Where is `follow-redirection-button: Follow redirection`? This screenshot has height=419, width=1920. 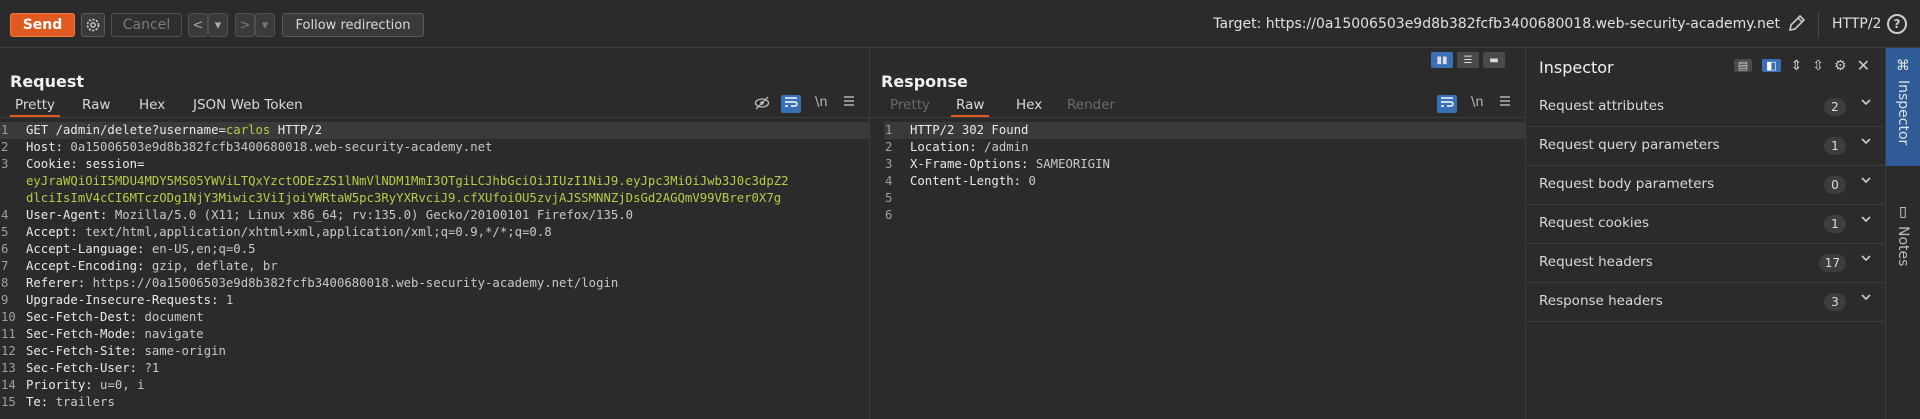 follow-redirection-button: Follow redirection is located at coordinates (353, 25).